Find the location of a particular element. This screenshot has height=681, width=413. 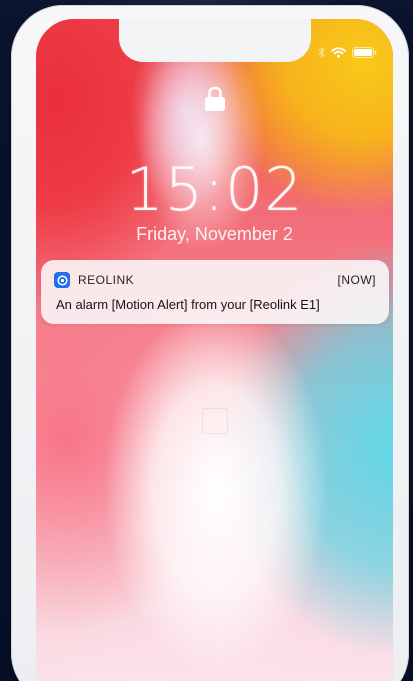

notification-app-name: REOLINK is located at coordinates (106, 280).